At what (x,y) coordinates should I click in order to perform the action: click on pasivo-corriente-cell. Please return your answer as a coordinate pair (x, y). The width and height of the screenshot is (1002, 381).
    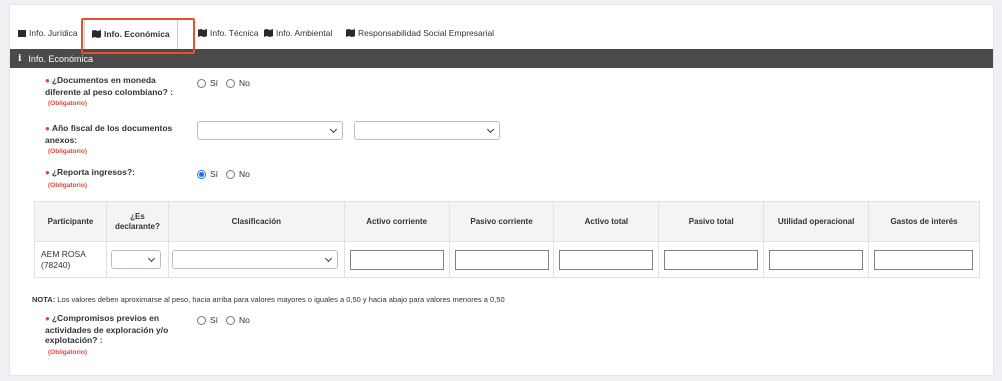
    Looking at the image, I should click on (501, 259).